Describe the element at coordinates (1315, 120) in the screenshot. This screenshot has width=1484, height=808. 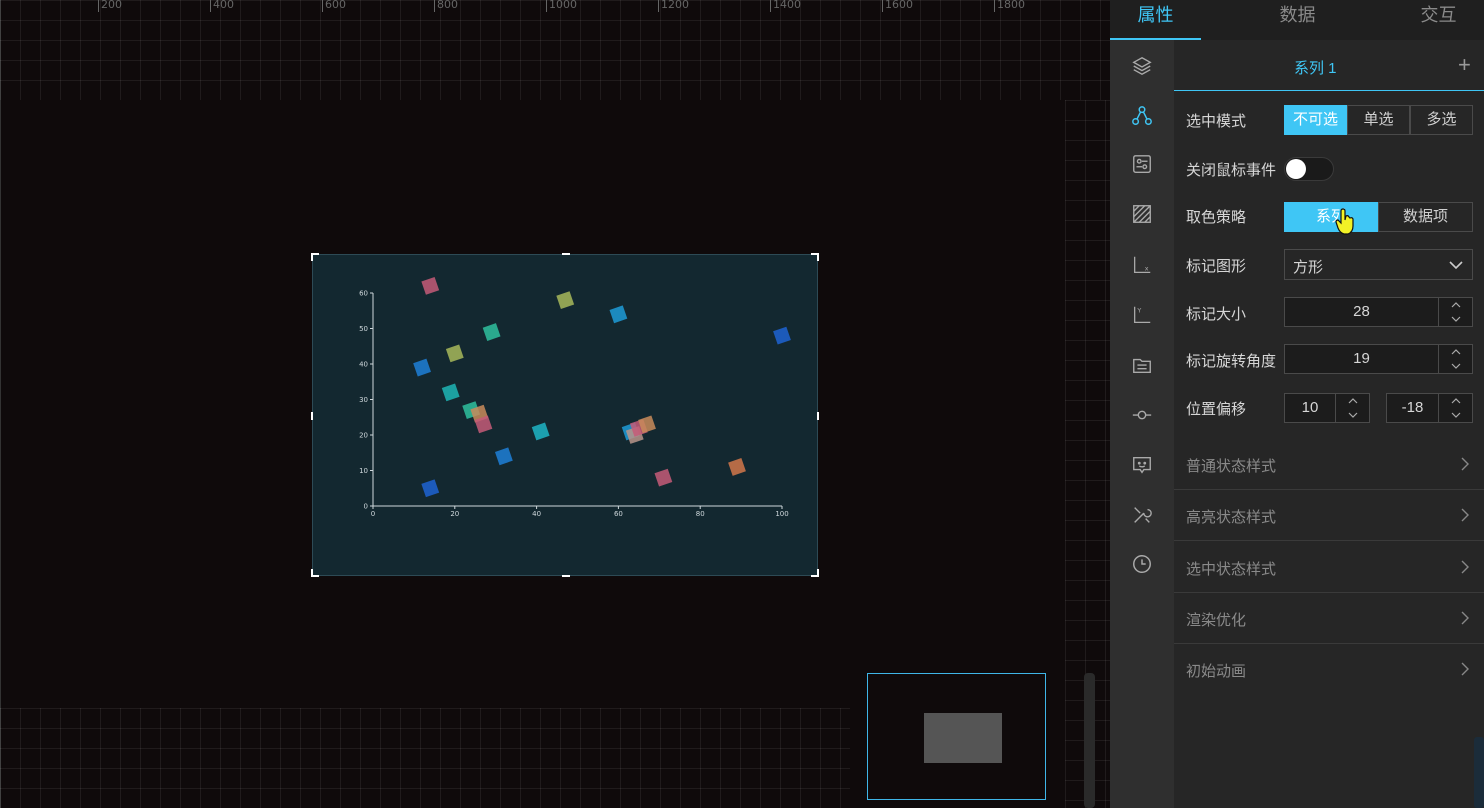
I see `select-mode-none-button: 不可选` at that location.